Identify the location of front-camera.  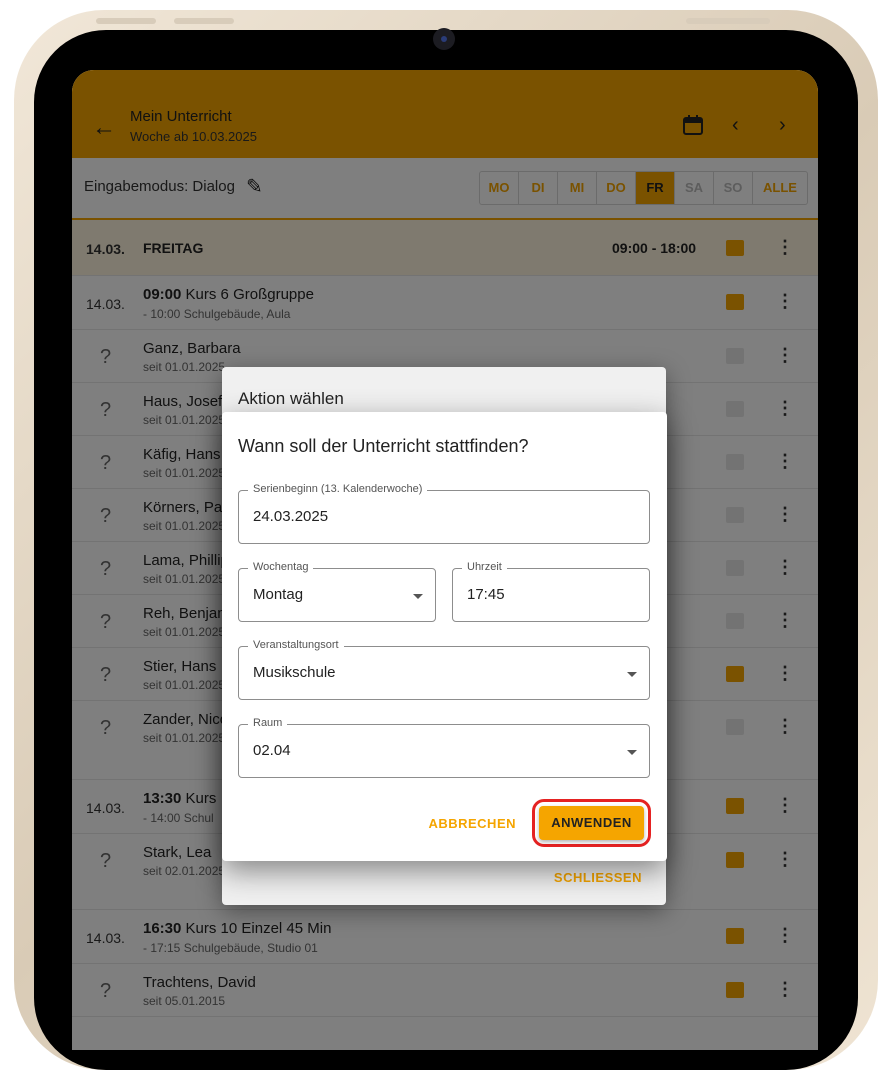
(444, 39).